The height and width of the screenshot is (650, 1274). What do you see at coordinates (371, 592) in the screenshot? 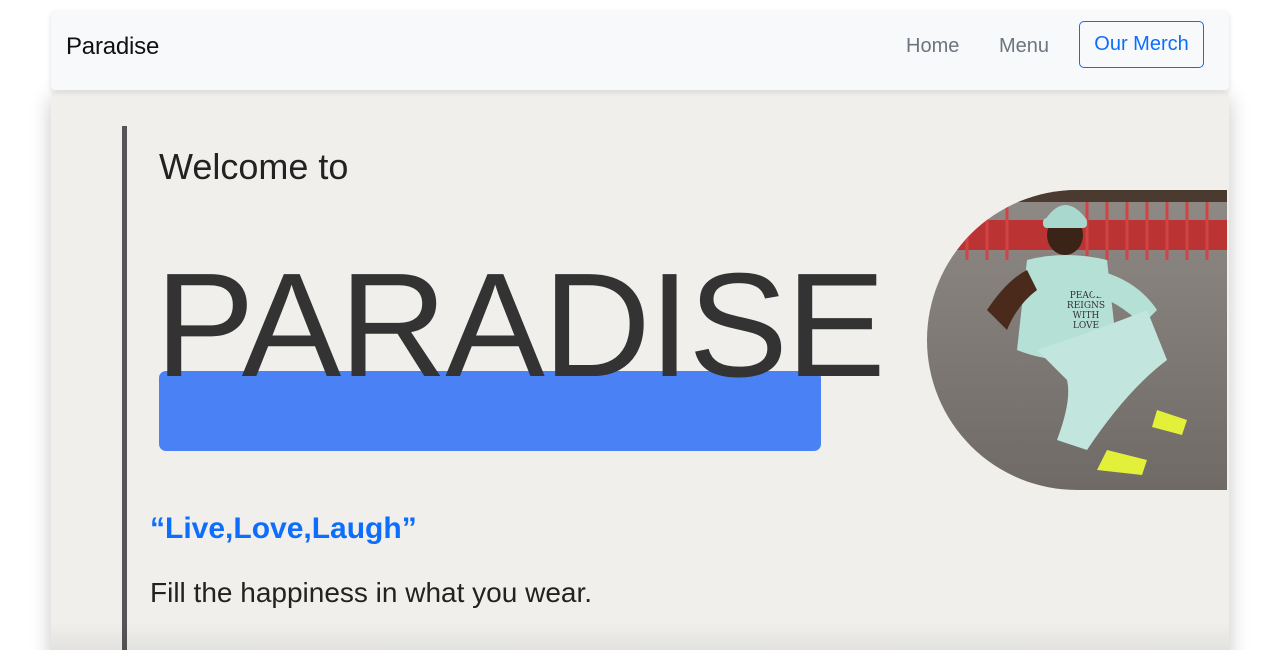
I see `tagline-text: Fill the happiness in what you wear.` at bounding box center [371, 592].